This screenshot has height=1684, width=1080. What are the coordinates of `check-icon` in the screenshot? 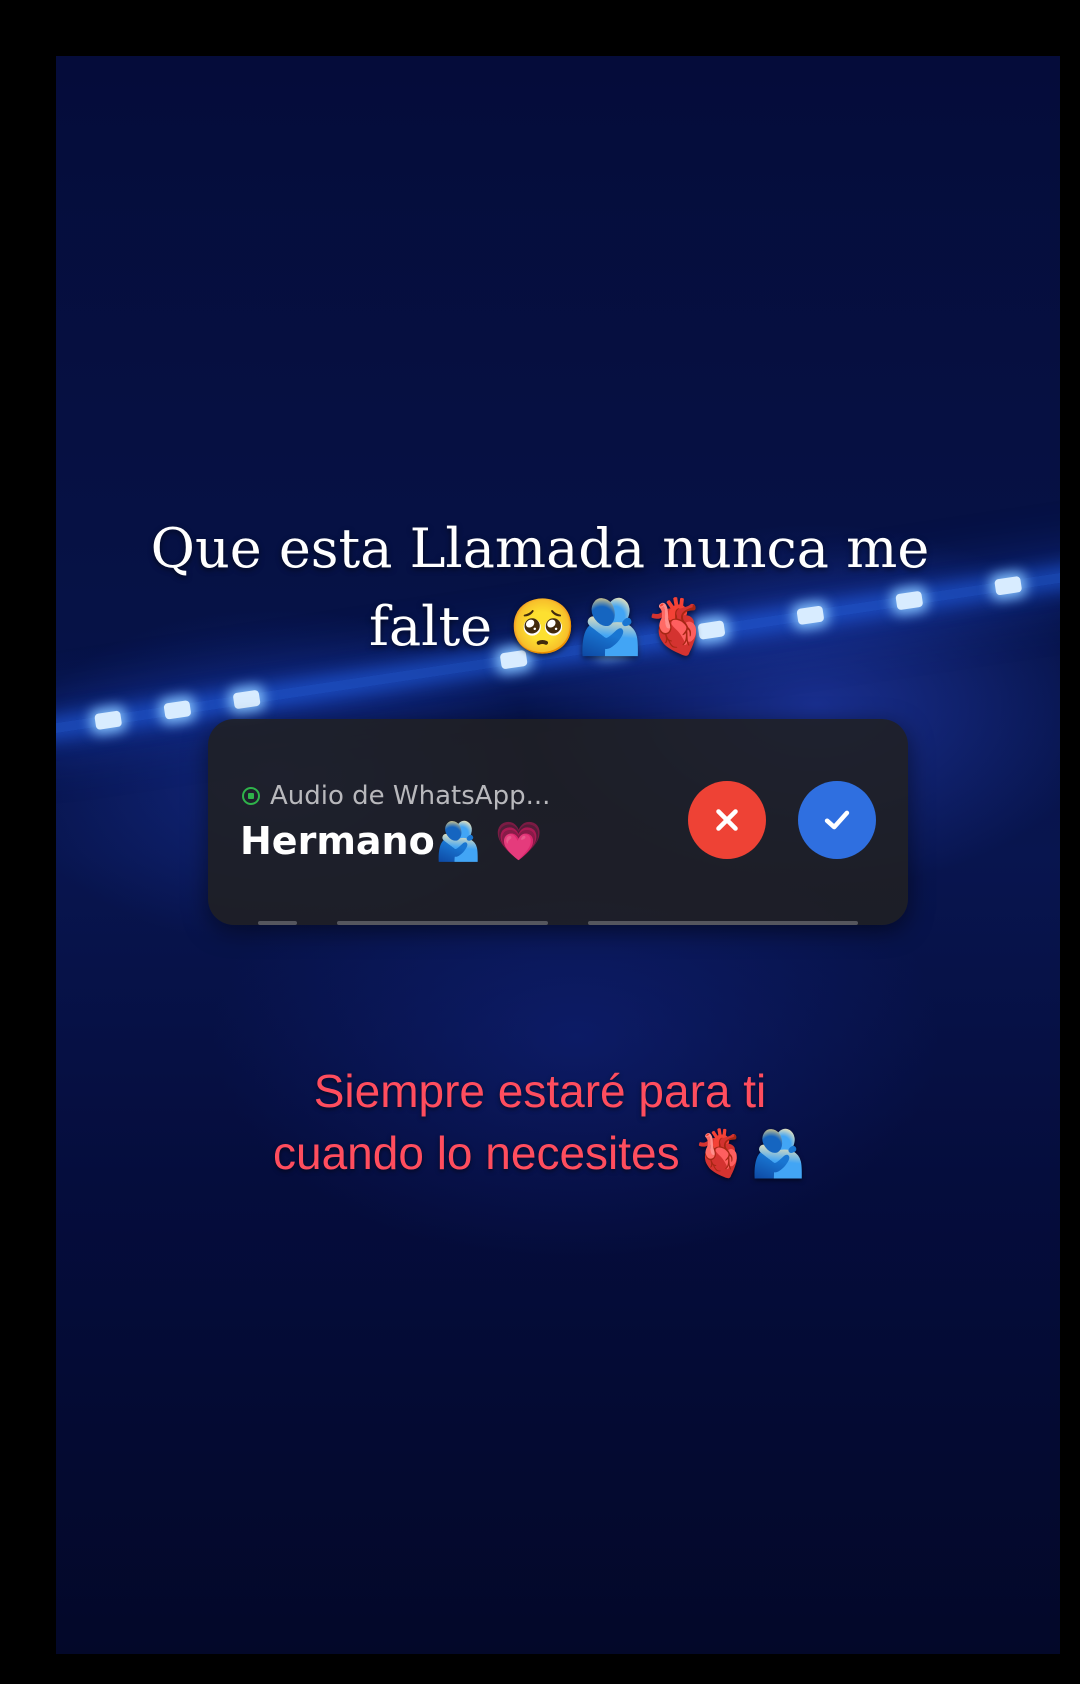 It's located at (837, 820).